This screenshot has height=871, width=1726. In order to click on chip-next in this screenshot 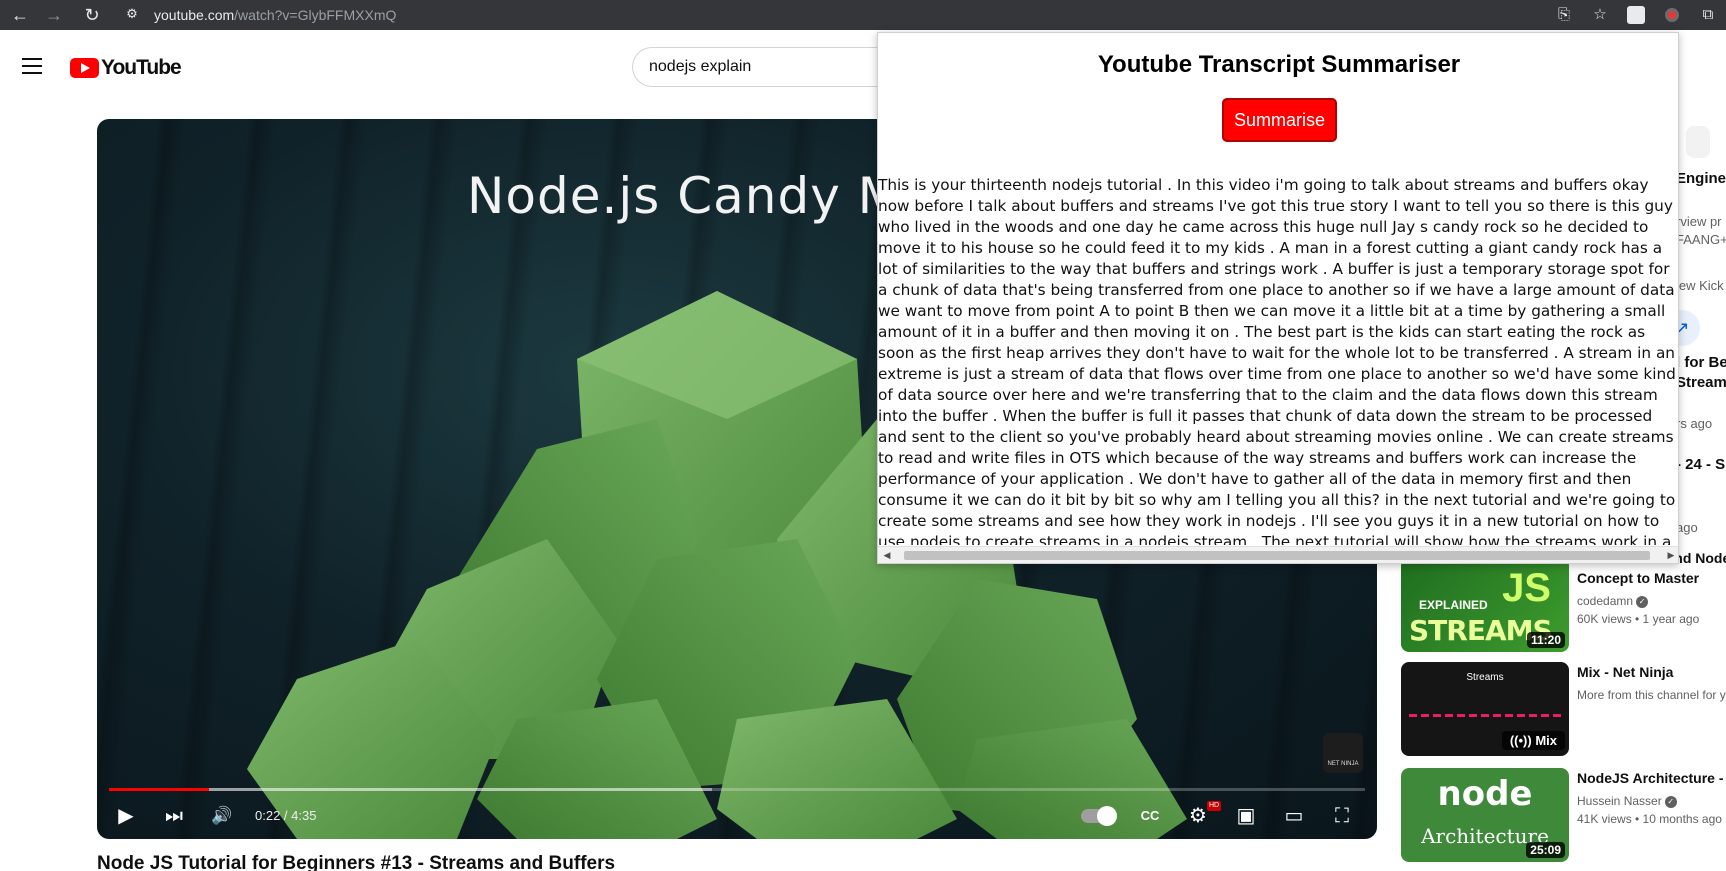, I will do `click(1697, 142)`.